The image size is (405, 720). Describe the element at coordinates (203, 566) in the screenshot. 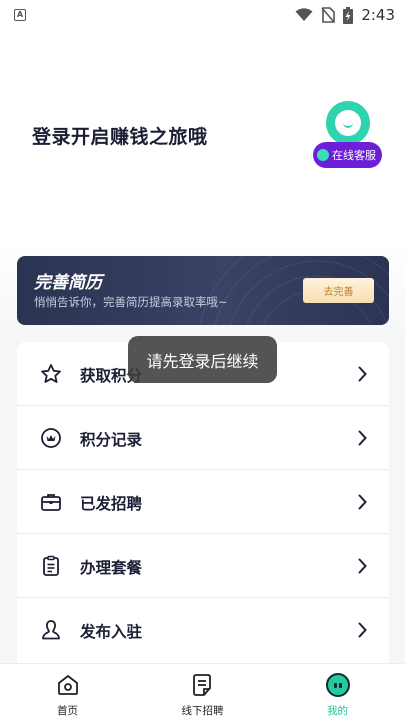

I see `menu-item-packages: 办理套餐` at that location.